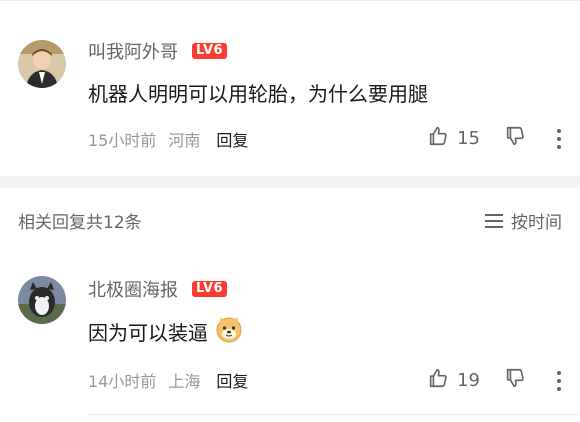 The width and height of the screenshot is (580, 422). Describe the element at coordinates (468, 380) in the screenshot. I see `like-count: 19` at that location.